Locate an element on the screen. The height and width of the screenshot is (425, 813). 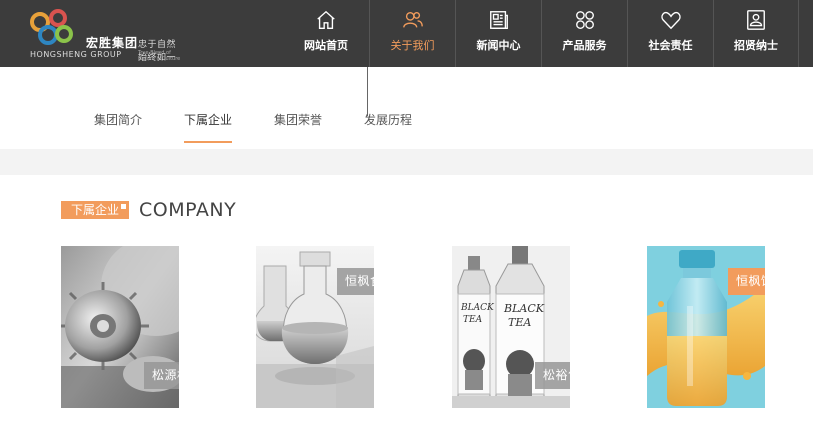
nav-label: 招贤纳士 is located at coordinates (756, 45).